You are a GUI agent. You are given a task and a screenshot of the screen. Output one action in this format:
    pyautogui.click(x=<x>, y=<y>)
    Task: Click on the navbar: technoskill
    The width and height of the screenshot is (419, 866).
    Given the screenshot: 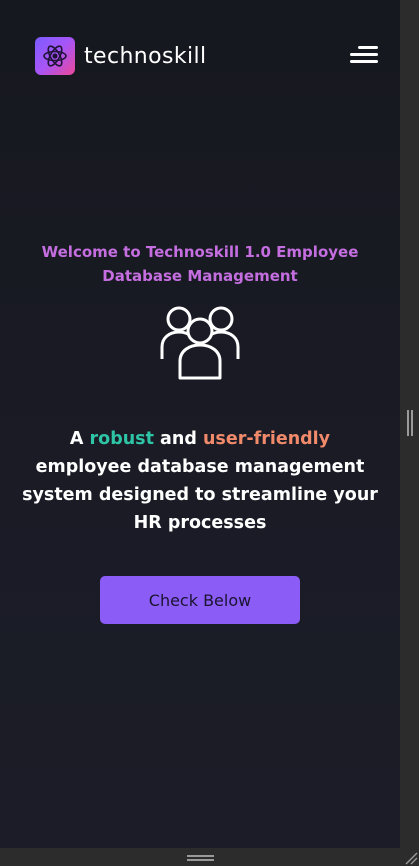 What is the action you would take?
    pyautogui.click(x=200, y=56)
    